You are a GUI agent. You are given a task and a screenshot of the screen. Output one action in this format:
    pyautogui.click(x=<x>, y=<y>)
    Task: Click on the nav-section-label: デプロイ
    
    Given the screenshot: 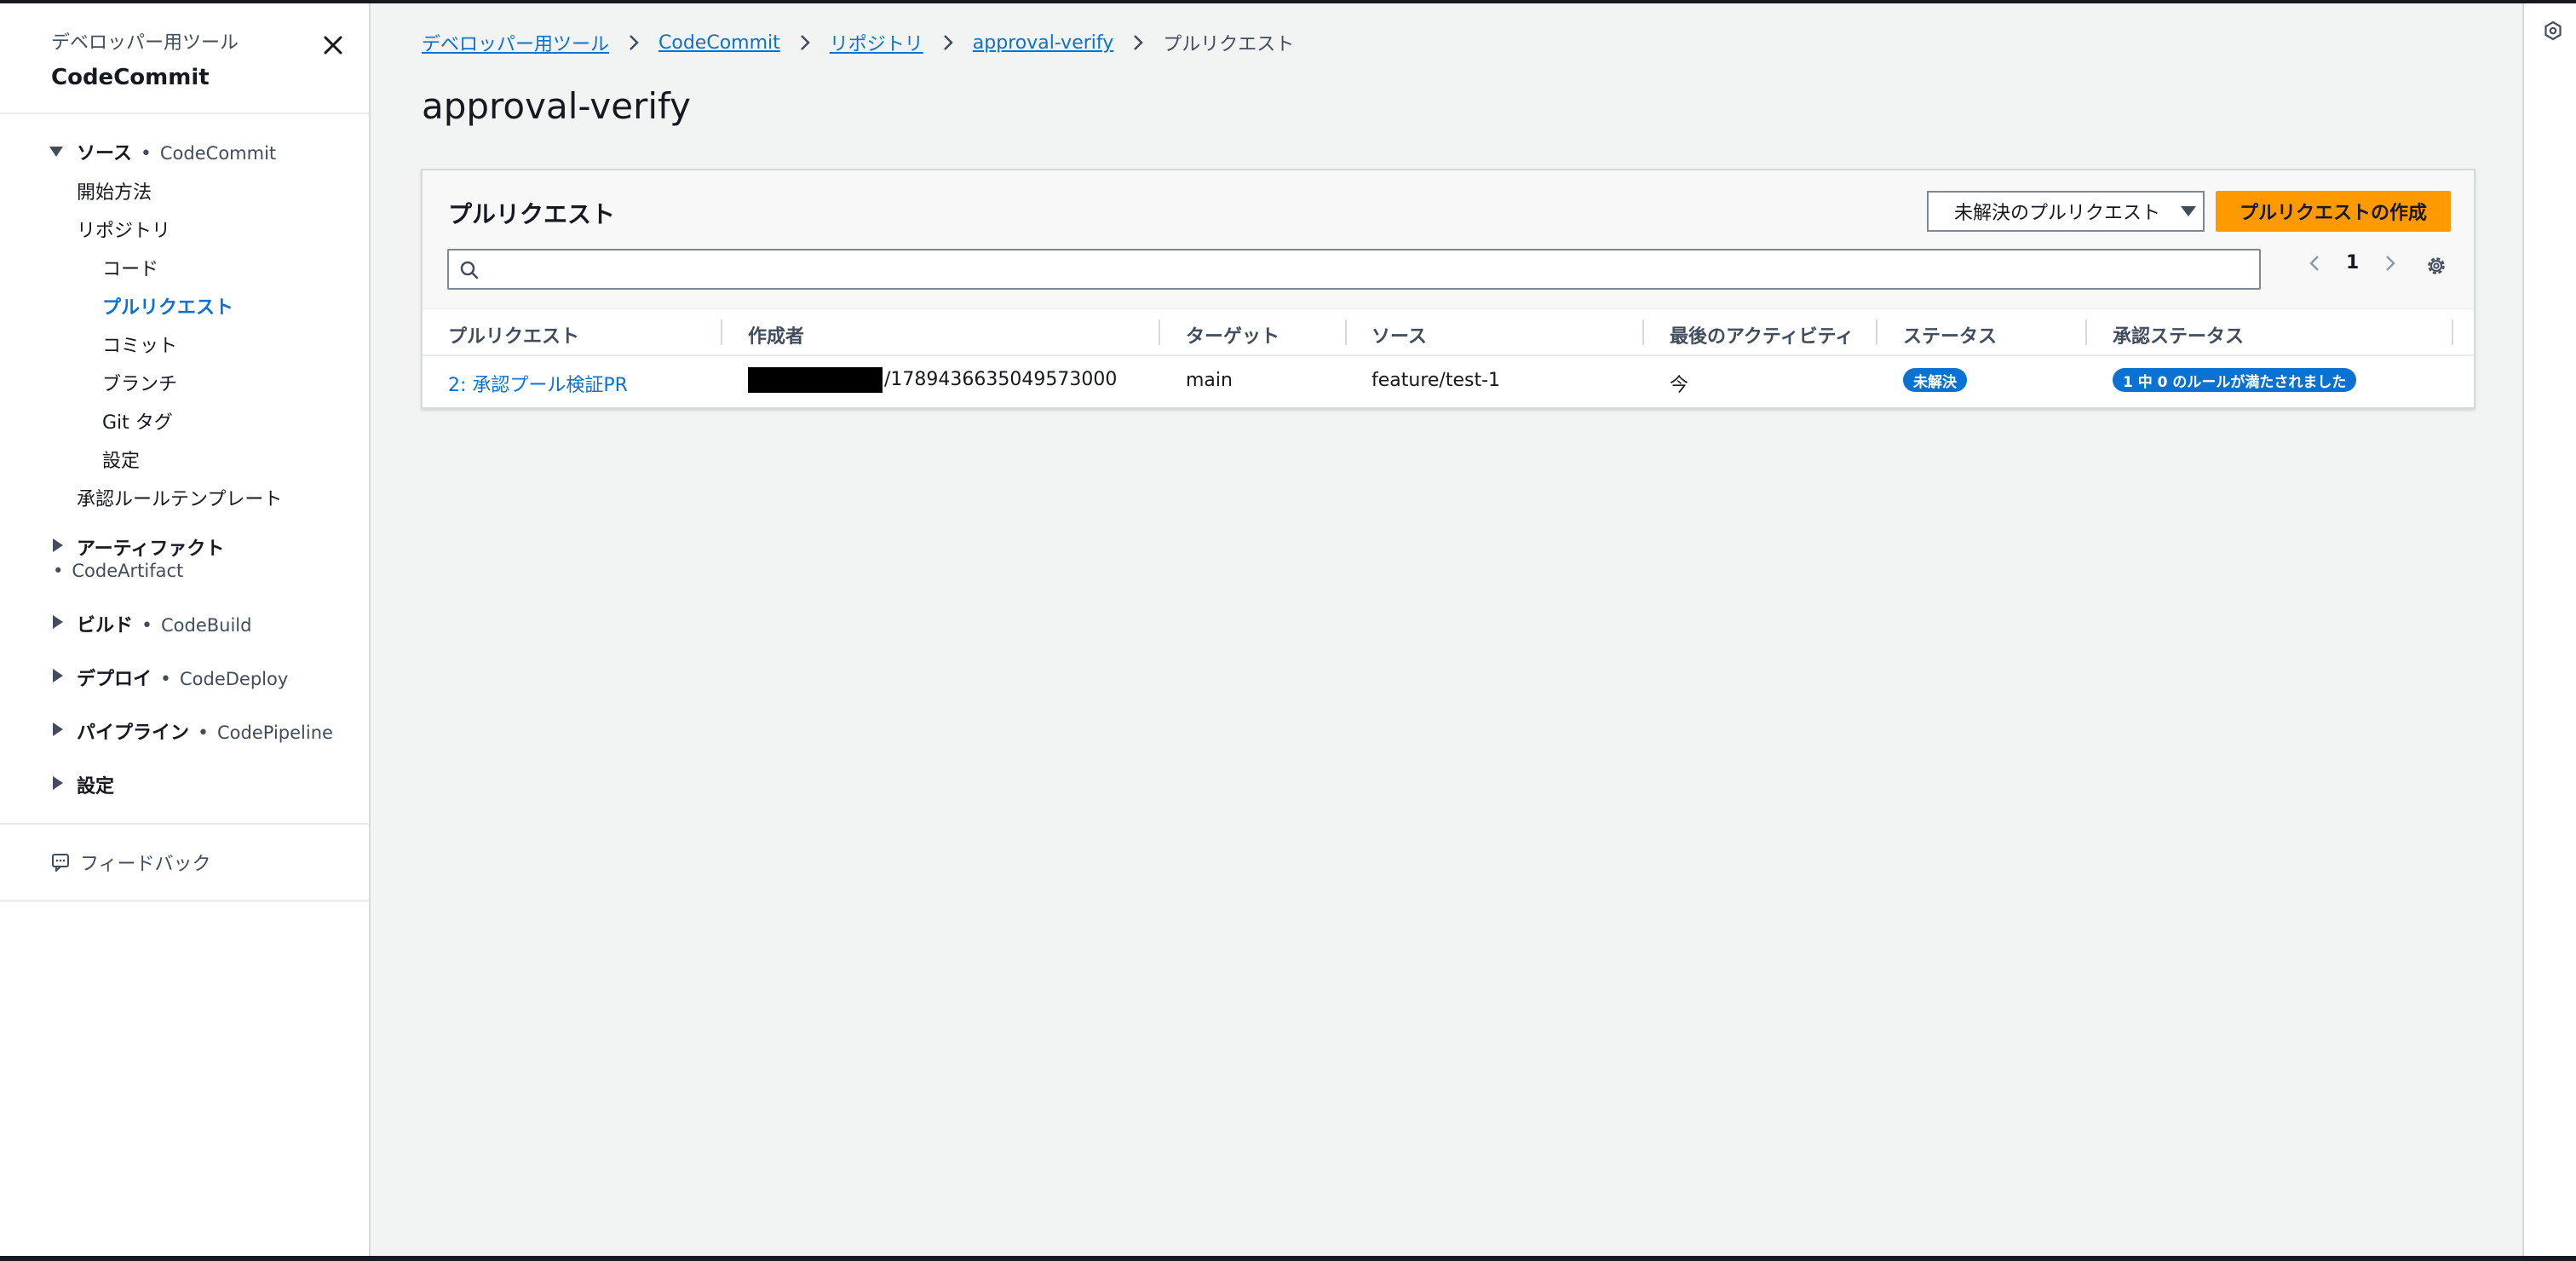 What is the action you would take?
    pyautogui.click(x=114, y=679)
    